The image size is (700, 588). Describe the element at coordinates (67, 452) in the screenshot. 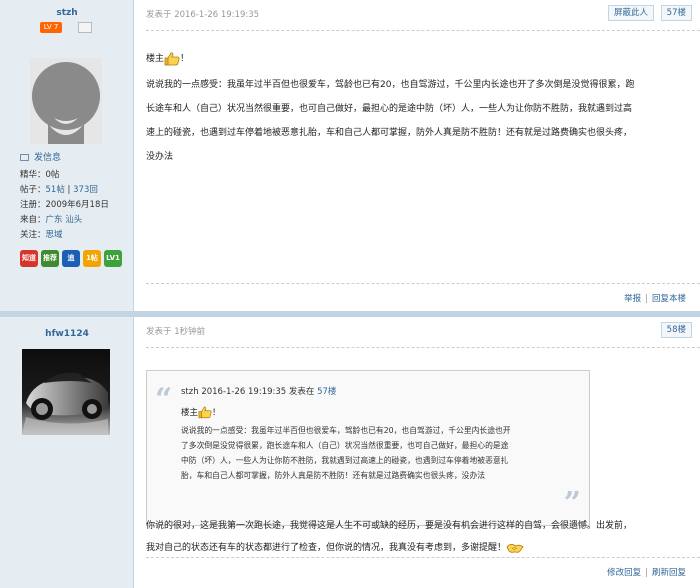

I see `author-panel: hfw1124` at that location.